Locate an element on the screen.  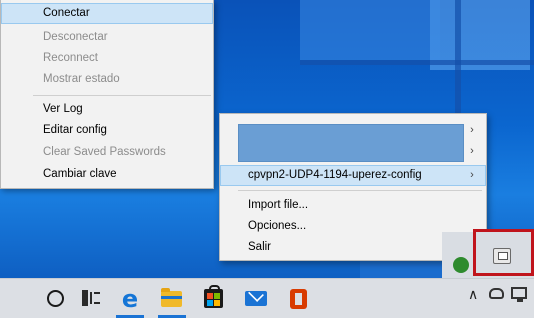
network-monitor-icon is located at coordinates (519, 294).